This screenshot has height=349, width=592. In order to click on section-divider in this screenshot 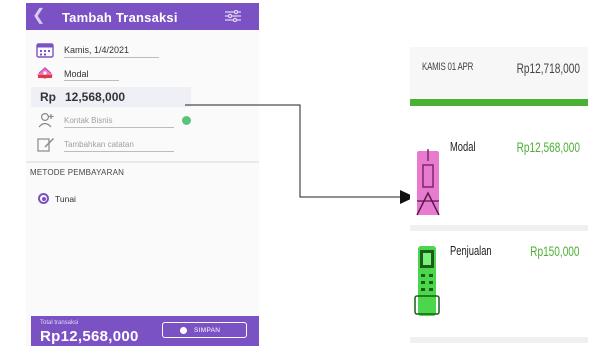, I will do `click(142, 162)`.